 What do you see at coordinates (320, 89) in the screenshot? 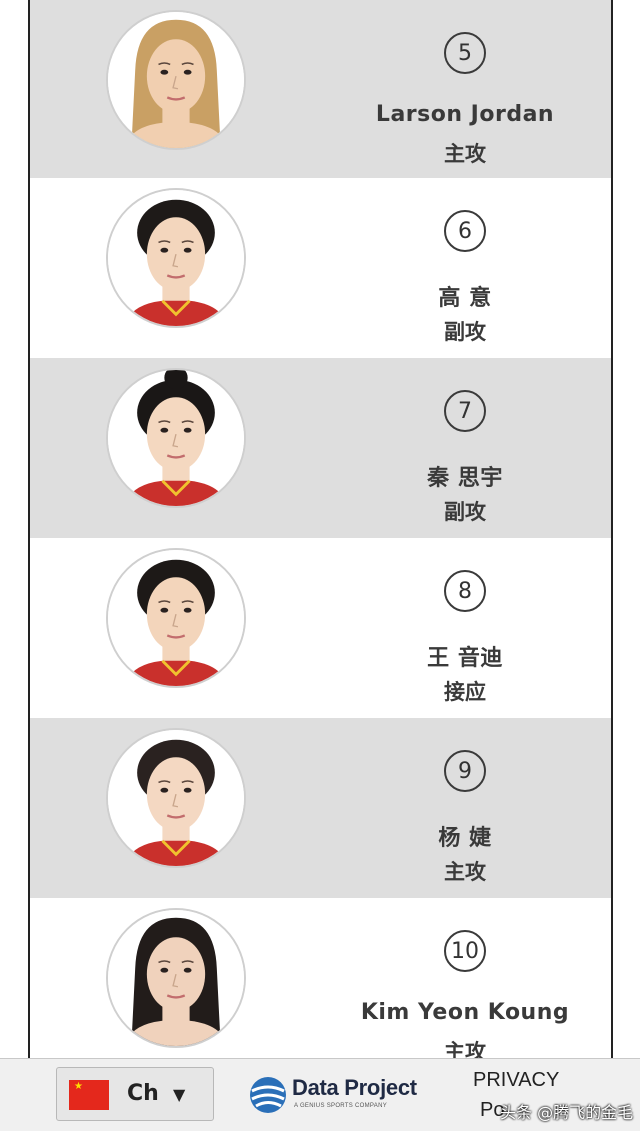
I see `player-row: 5 Larson Jordan 主攻` at bounding box center [320, 89].